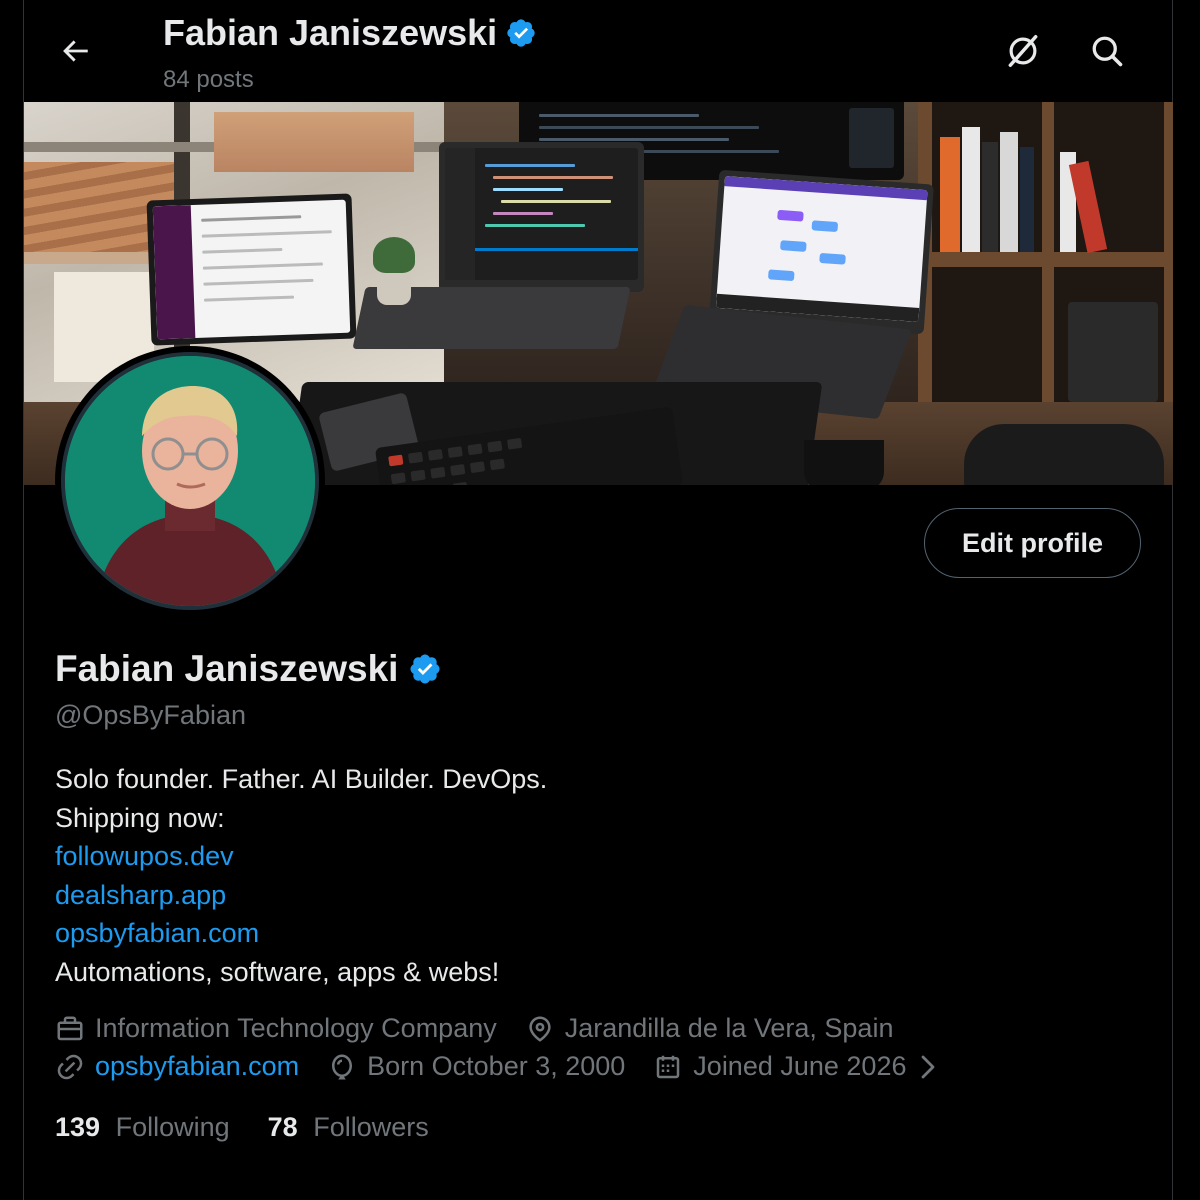  What do you see at coordinates (277, 971) in the screenshot?
I see `bio-line: Automations, software, apps & webs!` at bounding box center [277, 971].